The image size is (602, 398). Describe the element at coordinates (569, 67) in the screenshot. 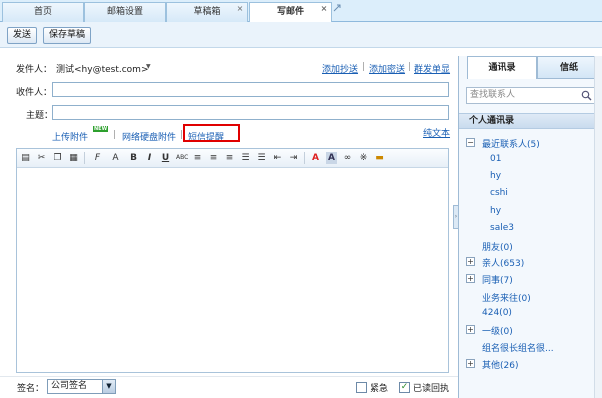

I see `tab-stationery: 信纸` at that location.